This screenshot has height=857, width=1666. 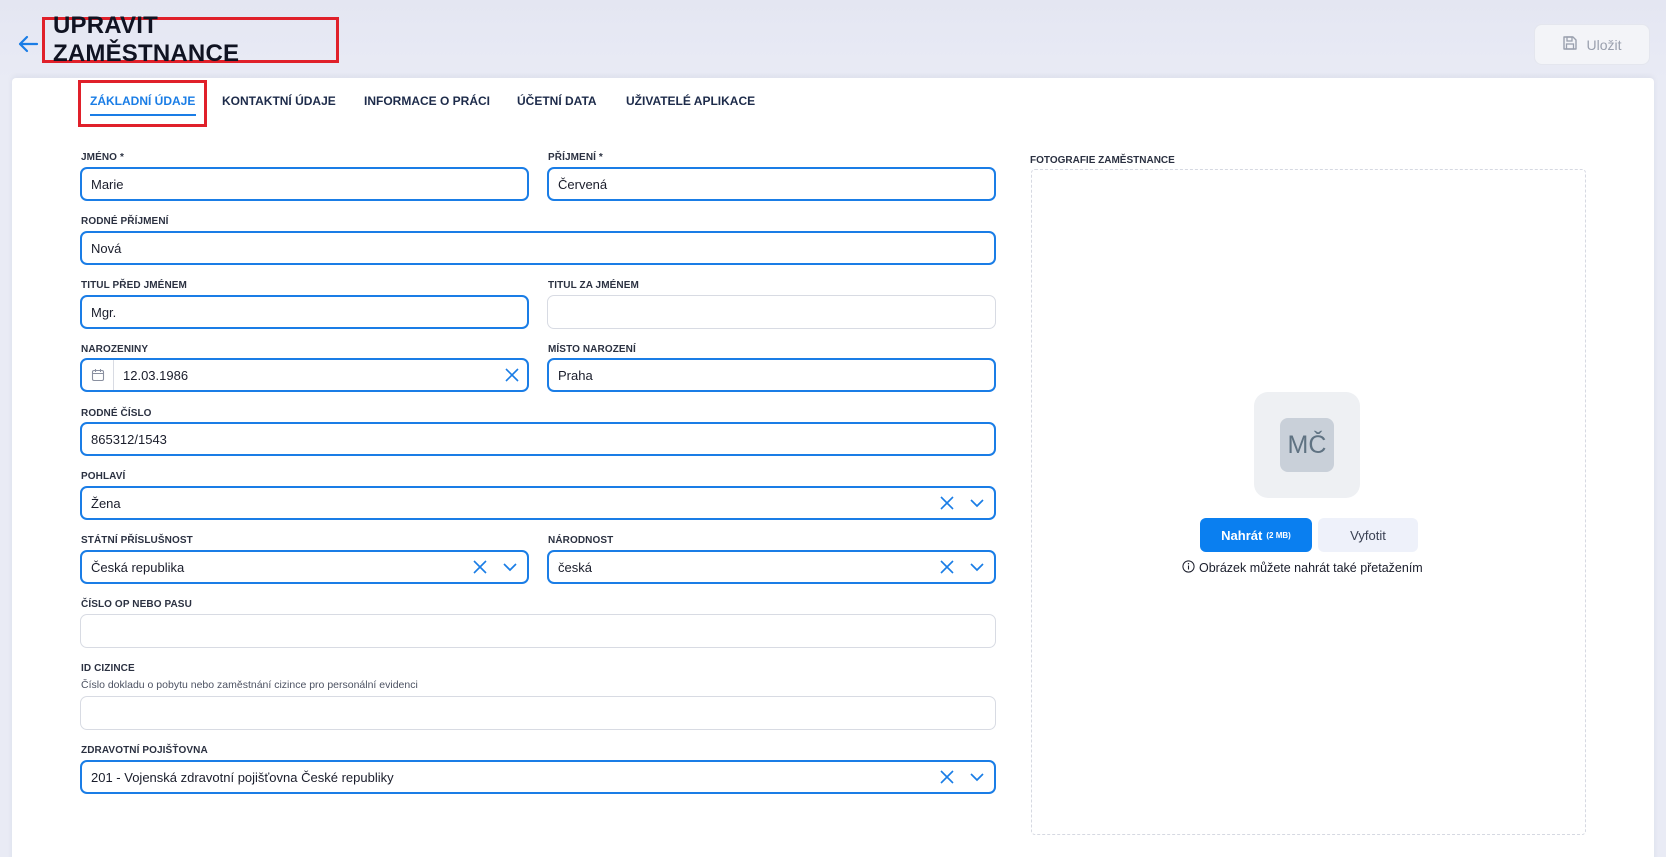 I want to click on citizenship-select: Česká republika, so click(x=304, y=567).